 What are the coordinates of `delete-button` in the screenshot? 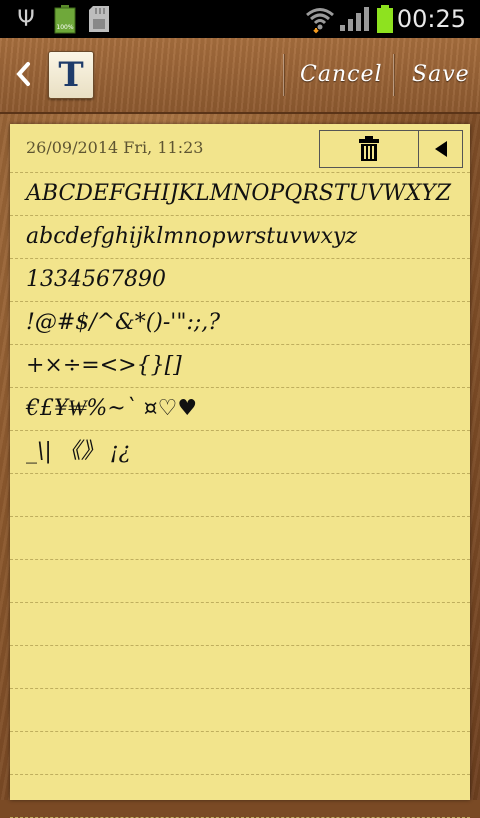 It's located at (369, 149).